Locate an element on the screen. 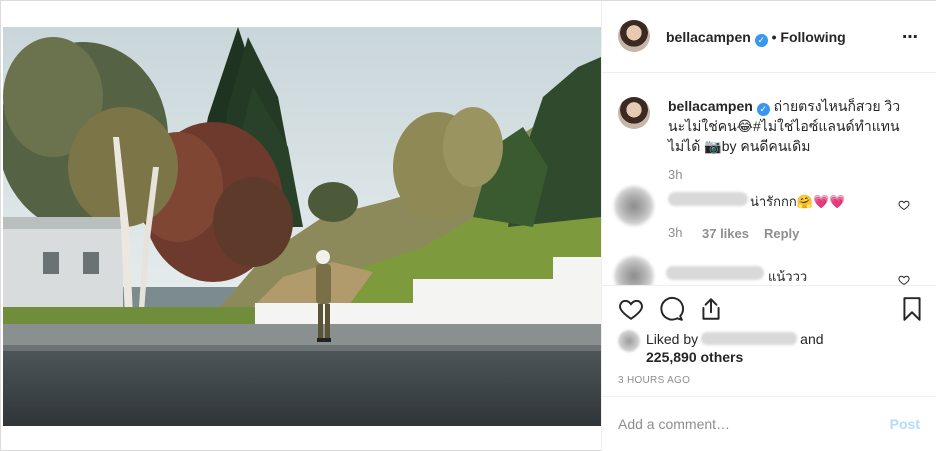  post-timestamp: 3 HOURS AGO is located at coordinates (654, 380).